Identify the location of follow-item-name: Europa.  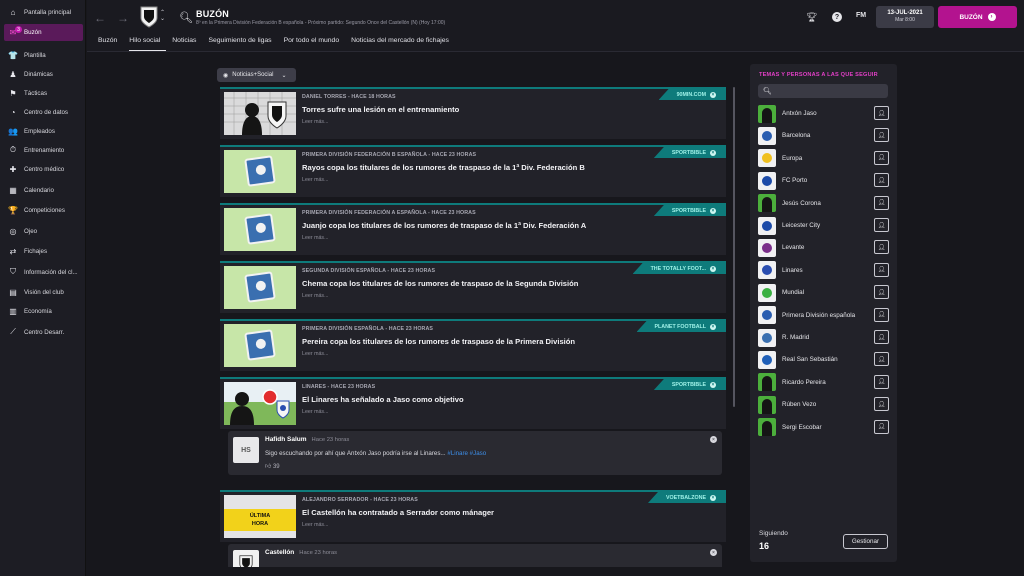
(792, 158).